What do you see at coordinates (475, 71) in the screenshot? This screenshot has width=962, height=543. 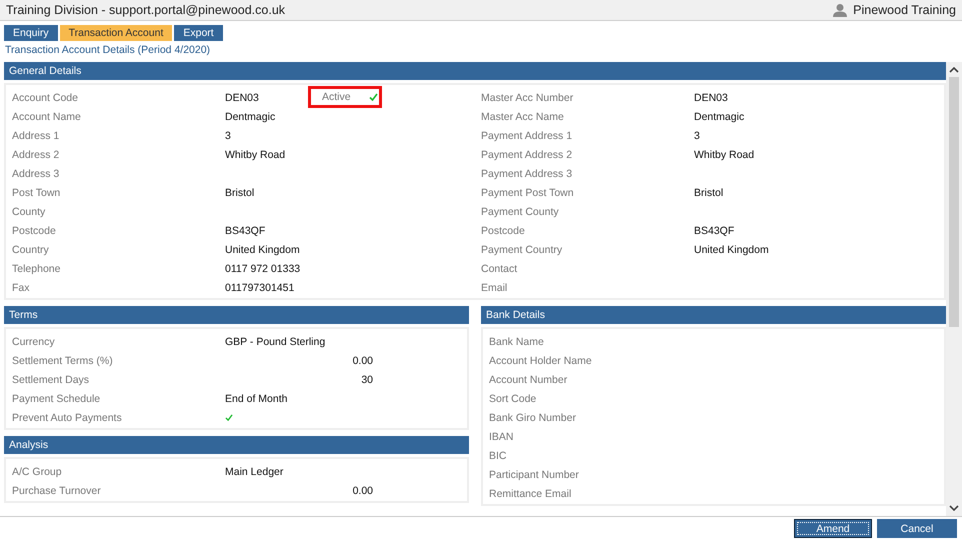 I see `section-header: General Details` at bounding box center [475, 71].